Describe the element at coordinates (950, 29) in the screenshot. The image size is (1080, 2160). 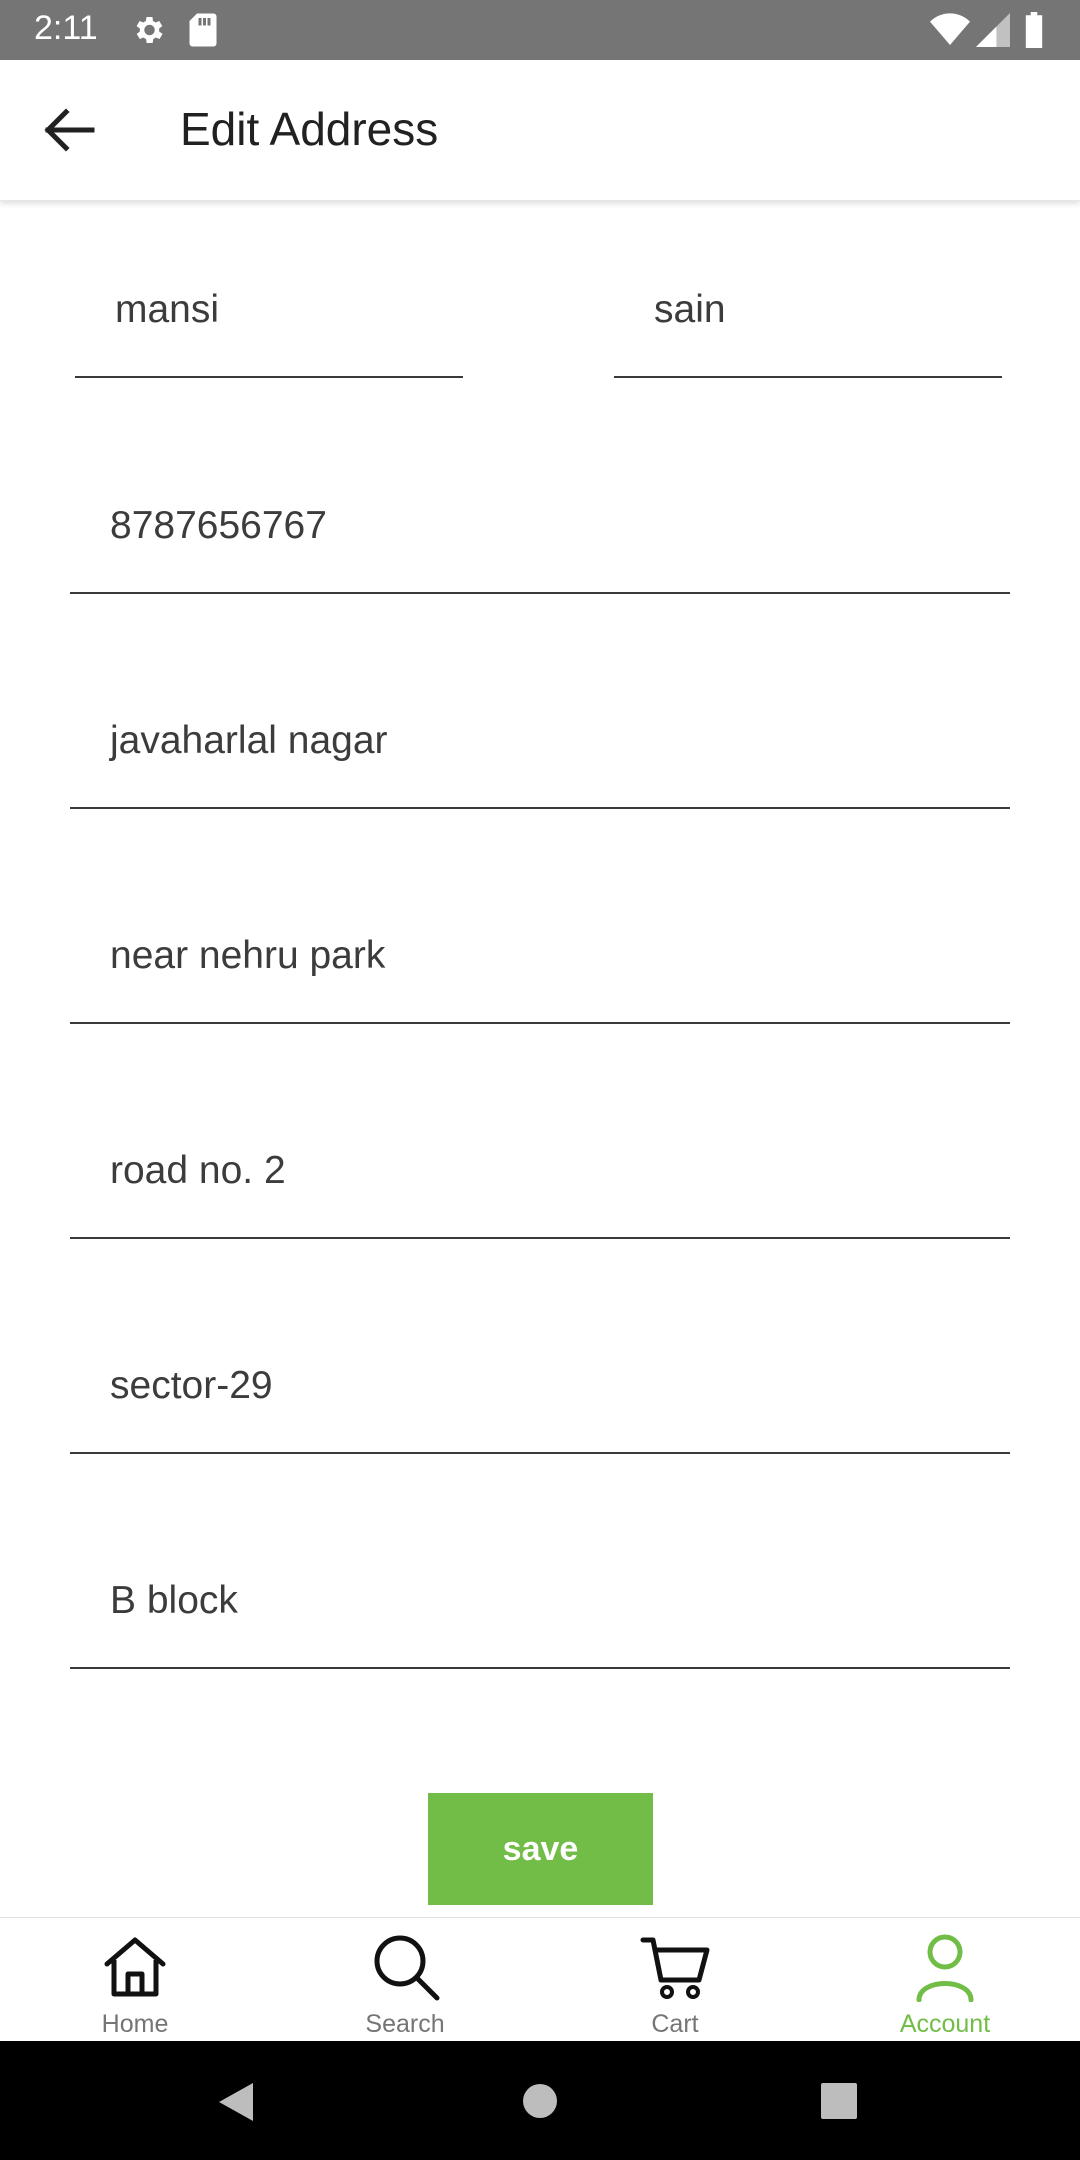
I see `wifi-icon` at that location.